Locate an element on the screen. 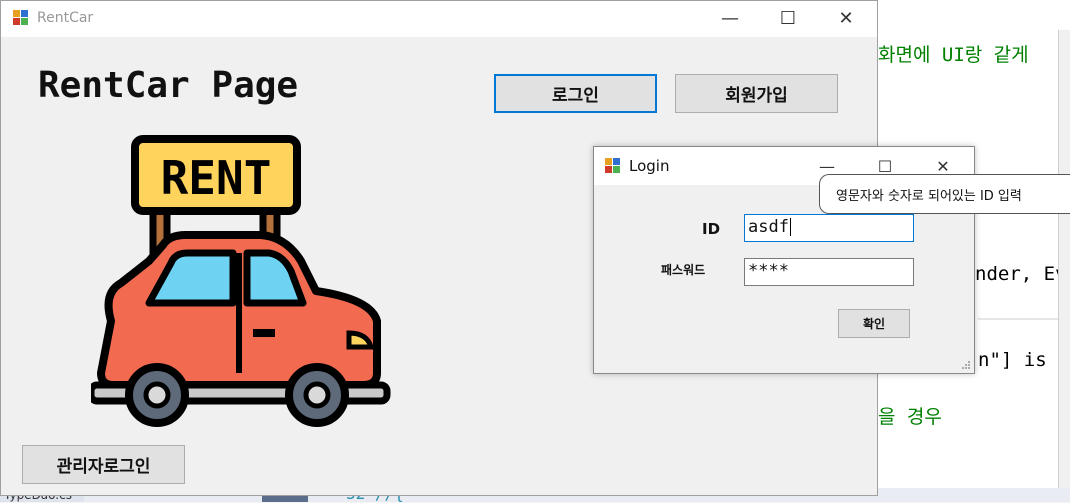 This screenshot has width=1070, height=503. id-hint-tooltip: 영문자와 숫자로 되어있는 ID 입력 is located at coordinates (944, 201).